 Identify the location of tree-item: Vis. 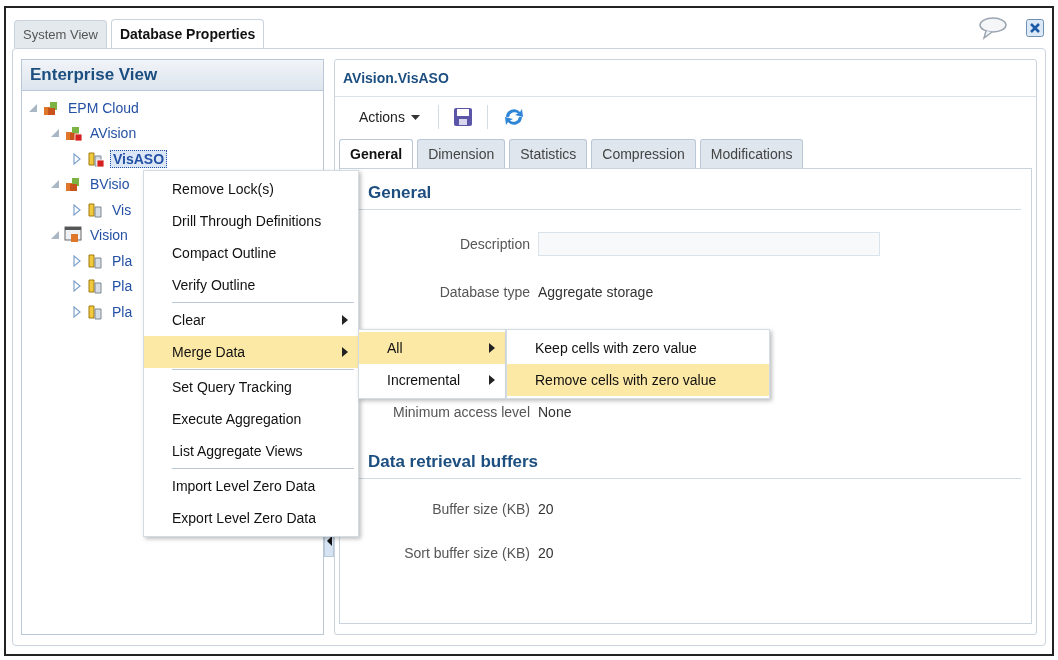
(122, 209).